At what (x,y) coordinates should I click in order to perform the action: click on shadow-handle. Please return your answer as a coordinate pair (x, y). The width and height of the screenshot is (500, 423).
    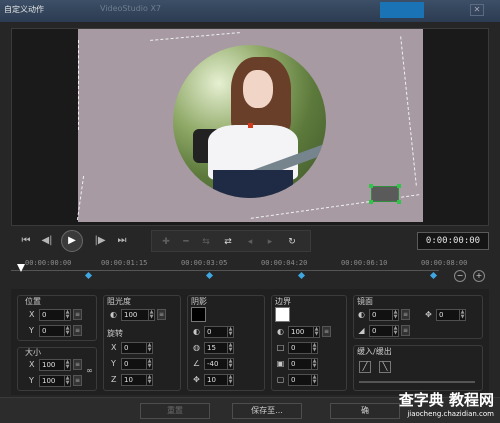
    Looking at the image, I should click on (385, 194).